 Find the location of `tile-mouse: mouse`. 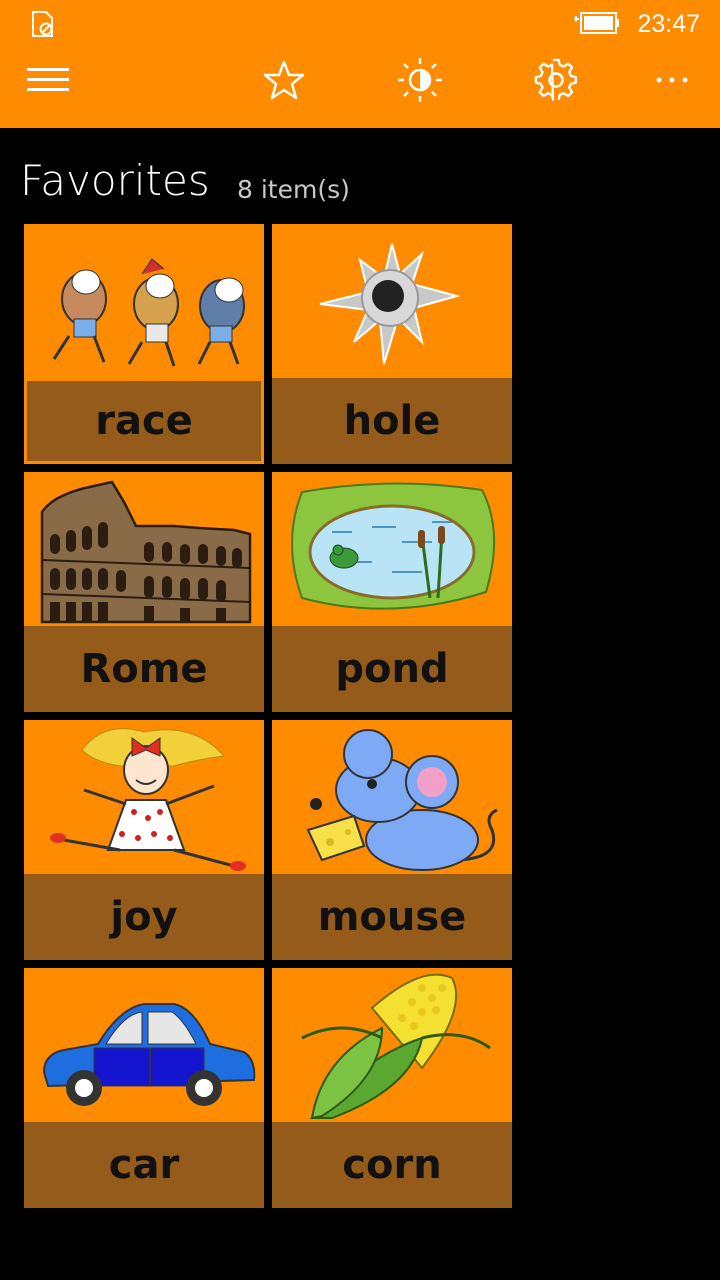

tile-mouse: mouse is located at coordinates (392, 840).